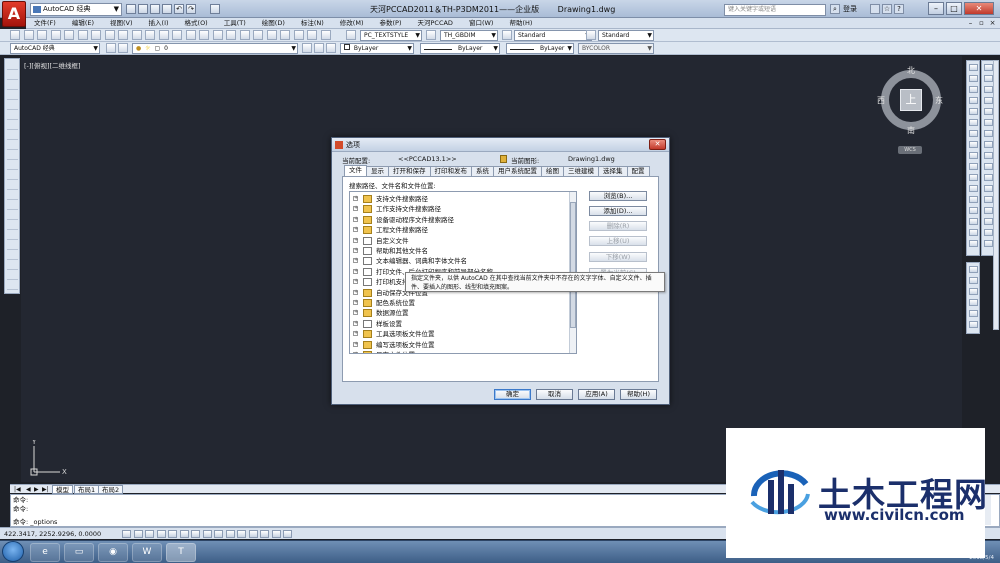 This screenshot has height=563, width=1000. What do you see at coordinates (875, 9) in the screenshot?
I see `exchange-icon` at bounding box center [875, 9].